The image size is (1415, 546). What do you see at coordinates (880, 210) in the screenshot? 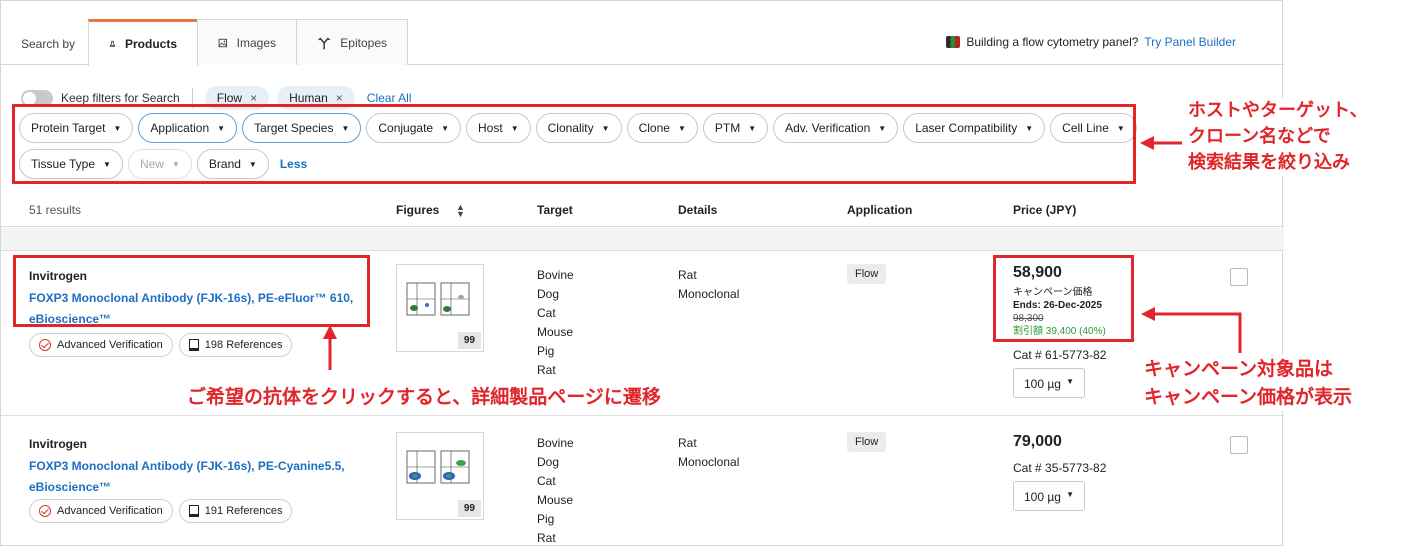
I see `column-application: Application` at bounding box center [880, 210].